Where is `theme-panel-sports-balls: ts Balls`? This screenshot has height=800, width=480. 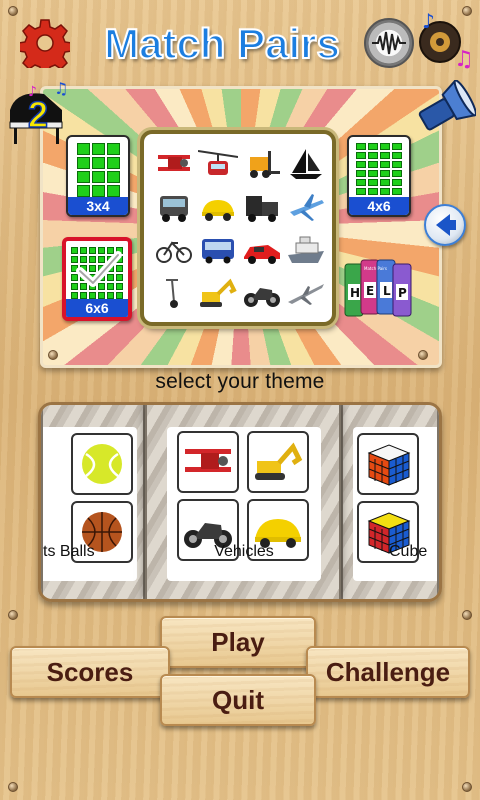 theme-panel-sports-balls: ts Balls is located at coordinates (93, 502).